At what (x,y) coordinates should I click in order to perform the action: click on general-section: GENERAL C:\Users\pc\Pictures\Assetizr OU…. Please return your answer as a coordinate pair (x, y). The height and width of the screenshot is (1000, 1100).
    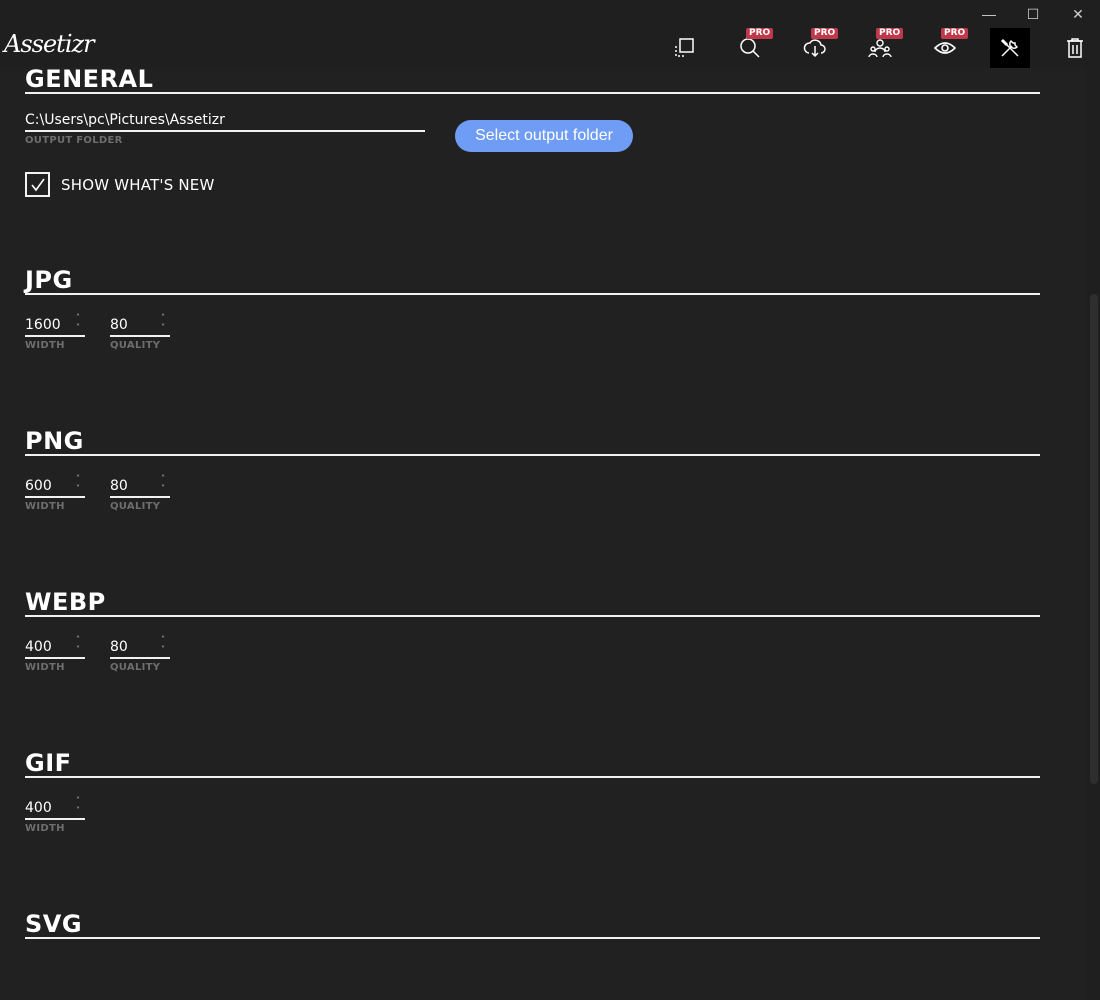
    Looking at the image, I should click on (532, 130).